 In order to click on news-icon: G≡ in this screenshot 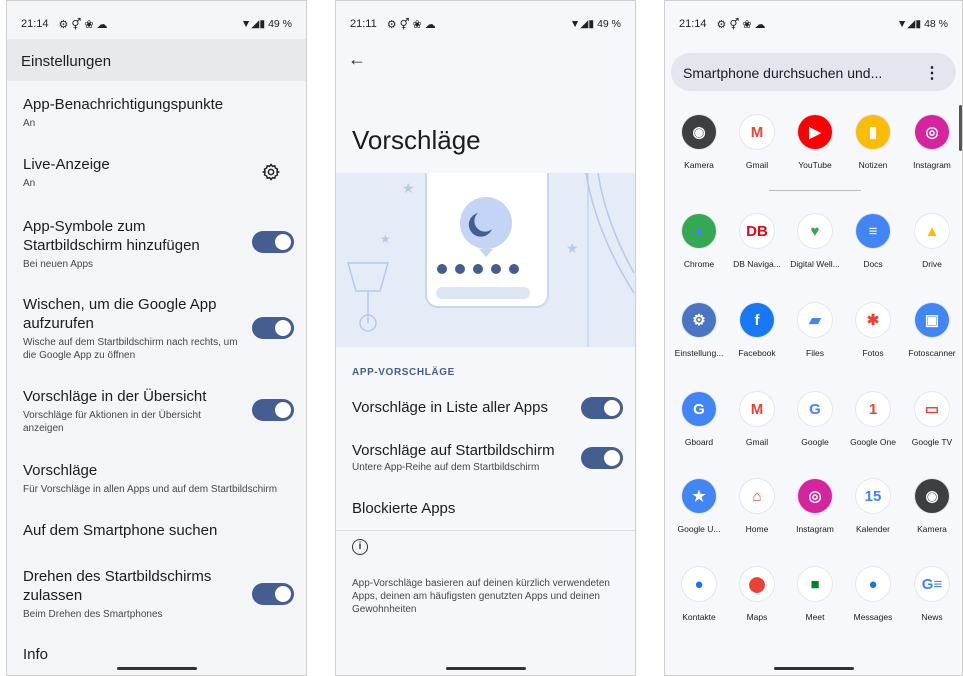, I will do `click(932, 584)`.